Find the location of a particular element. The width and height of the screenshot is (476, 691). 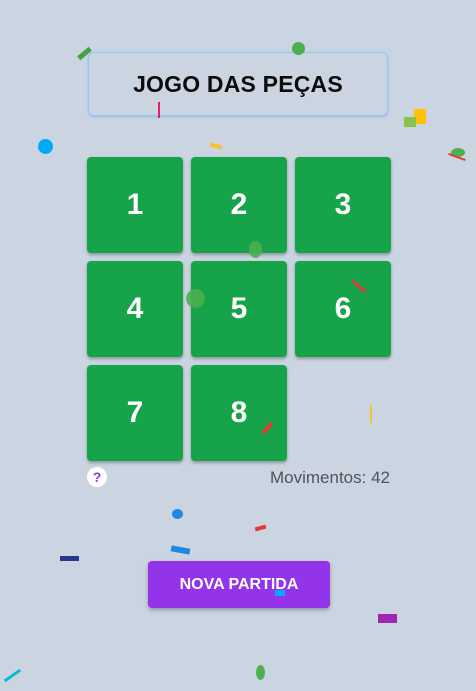

title-box: JOGO DAS PEÇAS is located at coordinates (238, 84).